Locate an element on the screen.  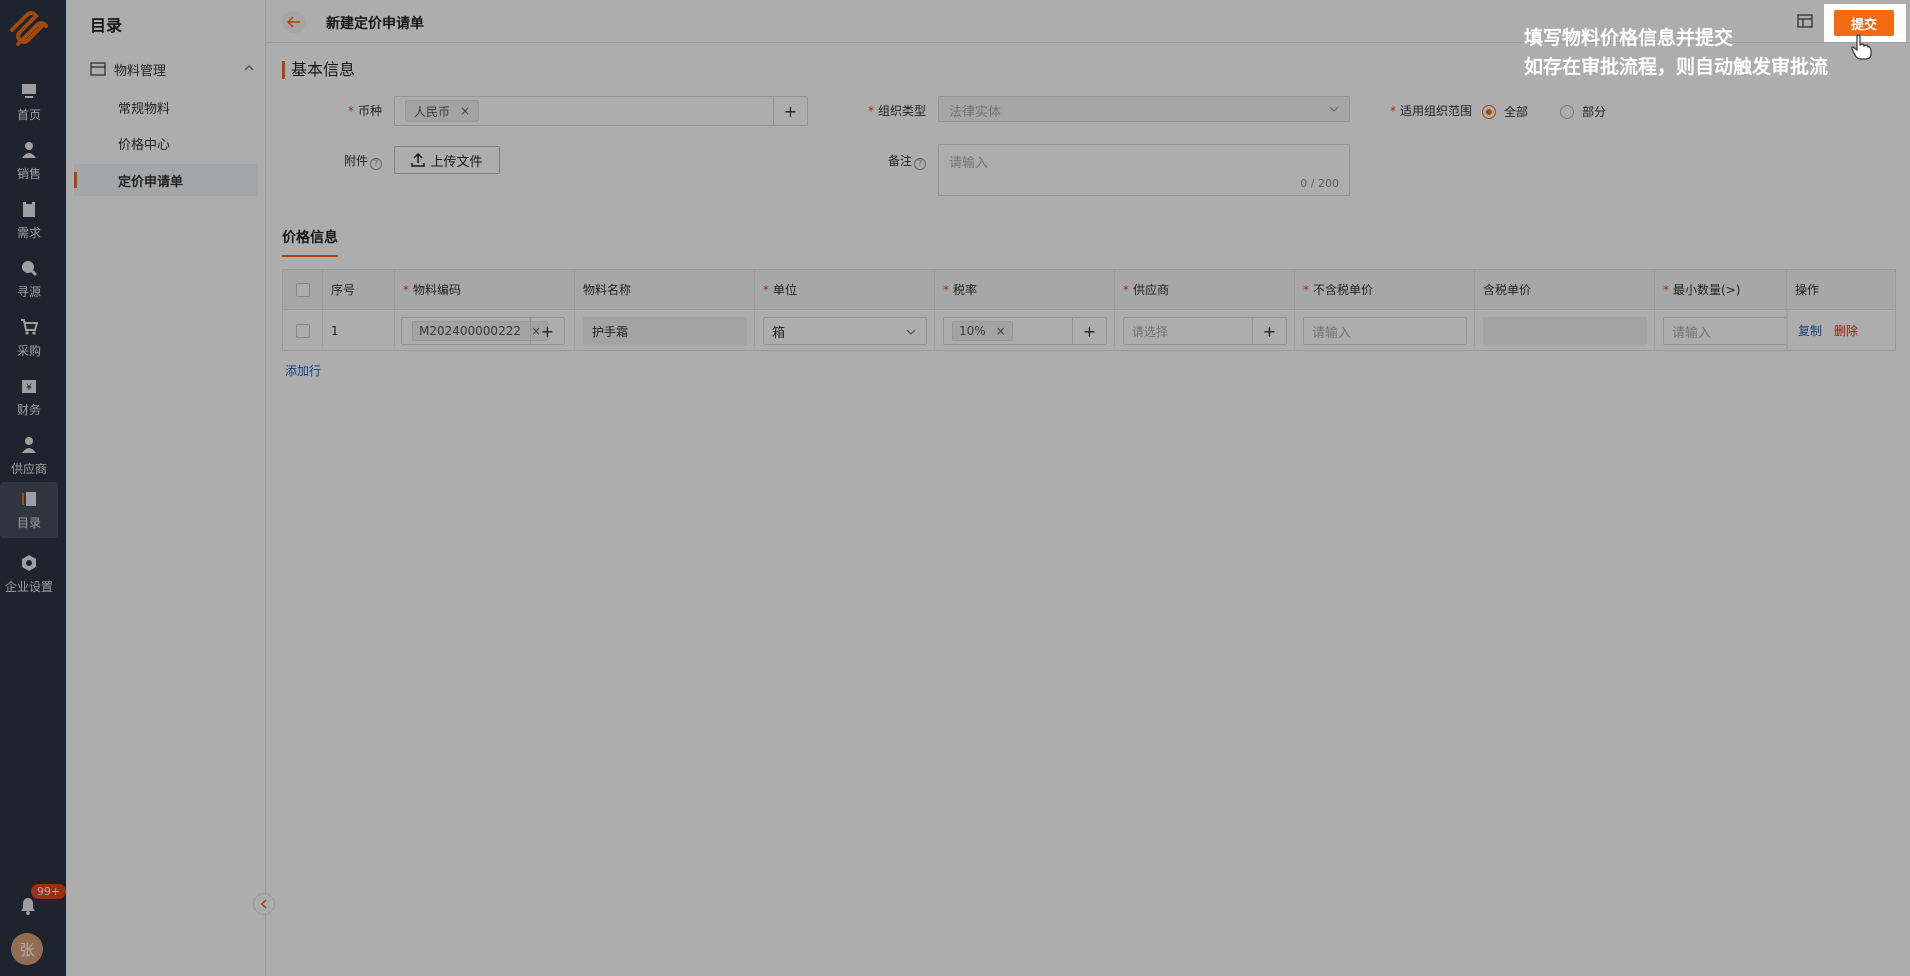
arrow-left-icon is located at coordinates (293, 22).